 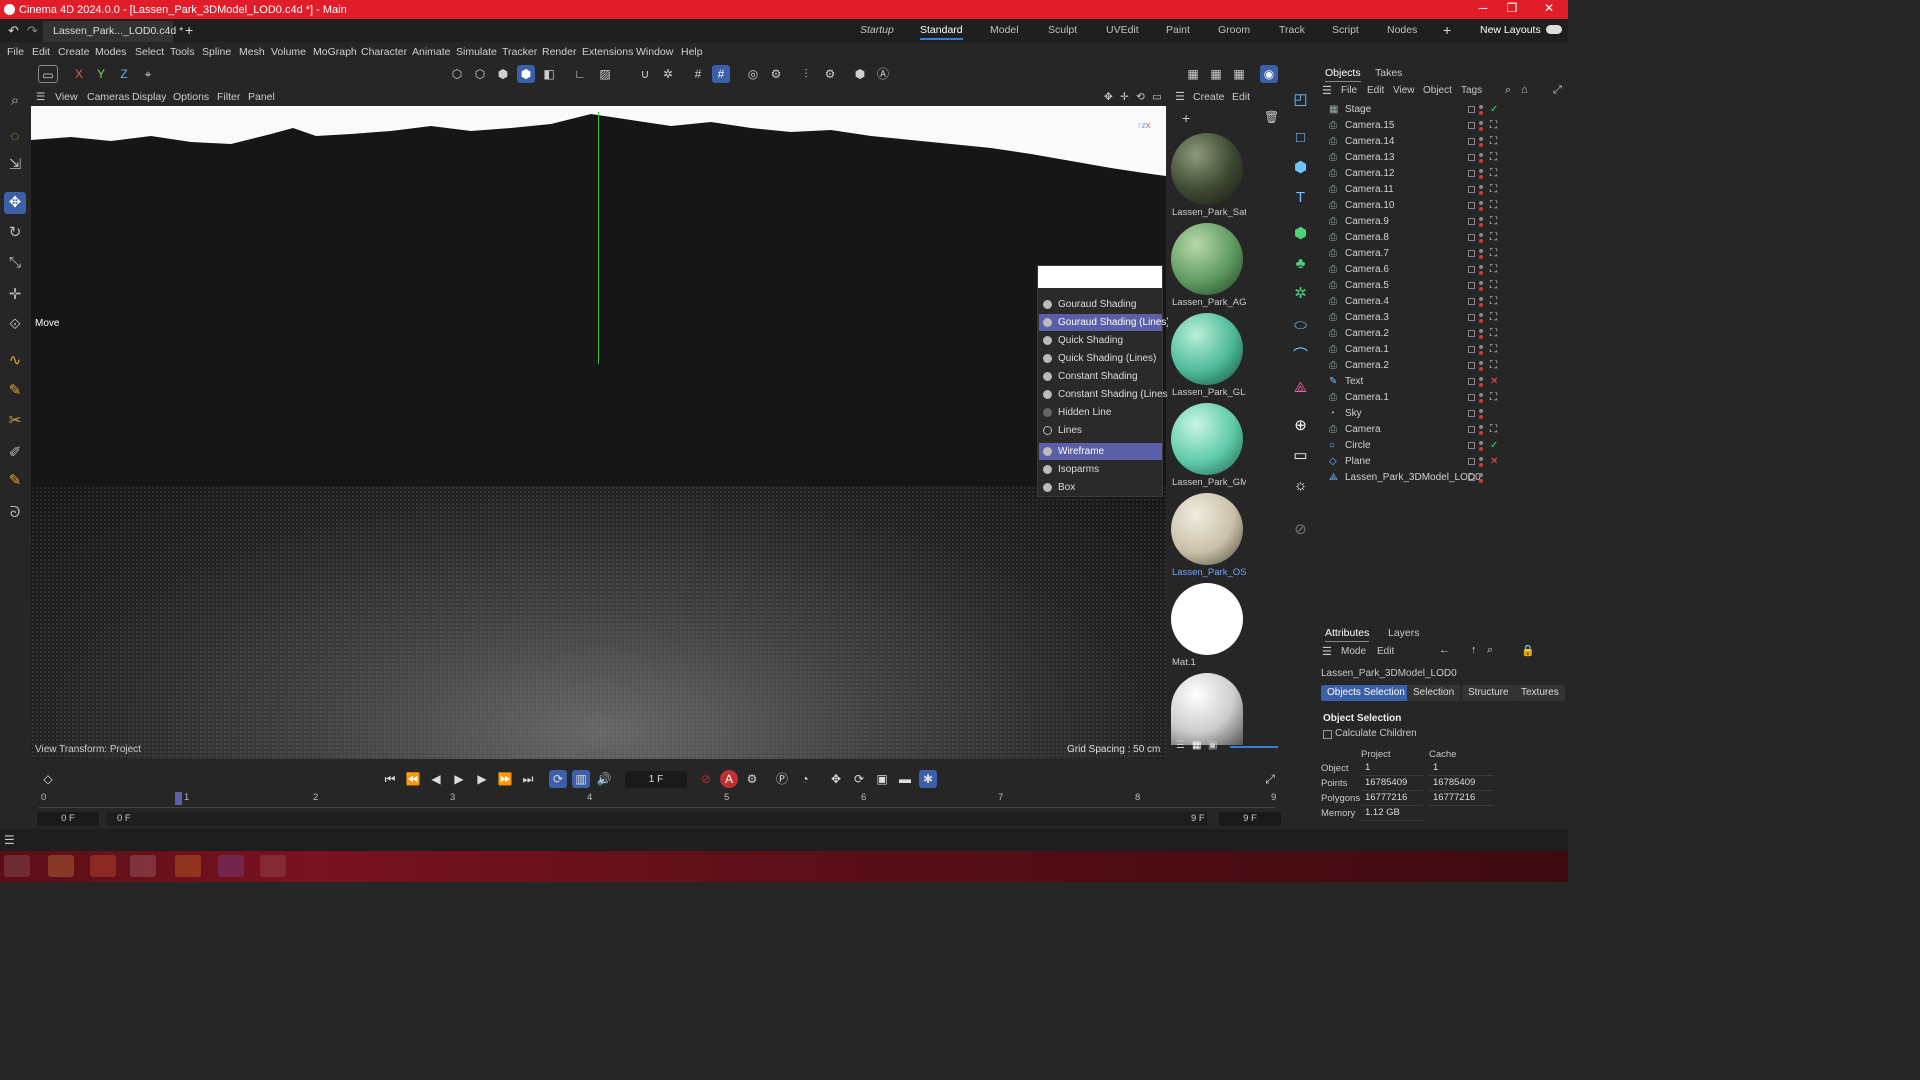 I want to click on symmetry-settings-icon: ⚙, so click(x=830, y=74).